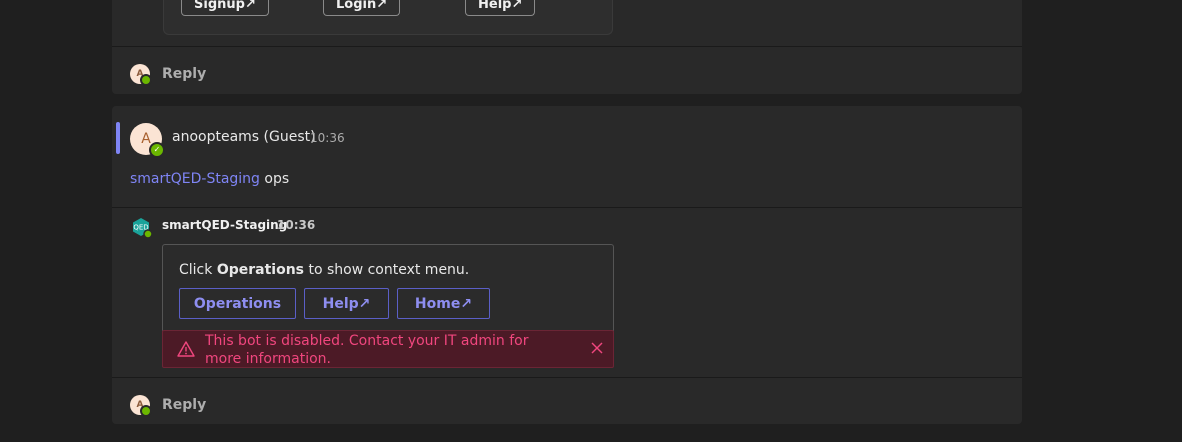  Describe the element at coordinates (500, 8) in the screenshot. I see `help-button-previous: Help↗` at that location.